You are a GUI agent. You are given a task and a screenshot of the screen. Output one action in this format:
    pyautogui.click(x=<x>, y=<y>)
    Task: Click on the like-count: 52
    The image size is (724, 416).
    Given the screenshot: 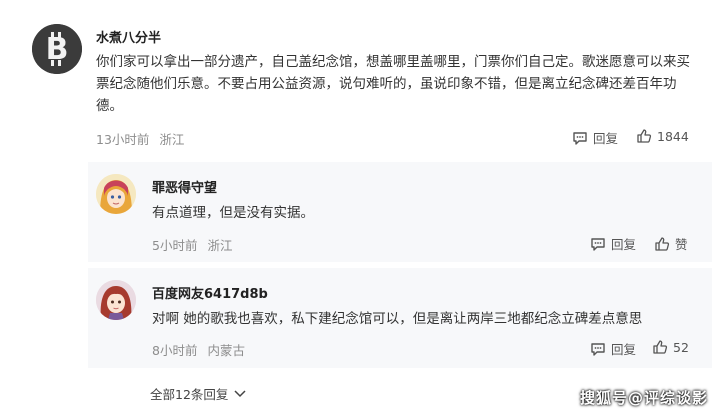 What is the action you would take?
    pyautogui.click(x=681, y=347)
    